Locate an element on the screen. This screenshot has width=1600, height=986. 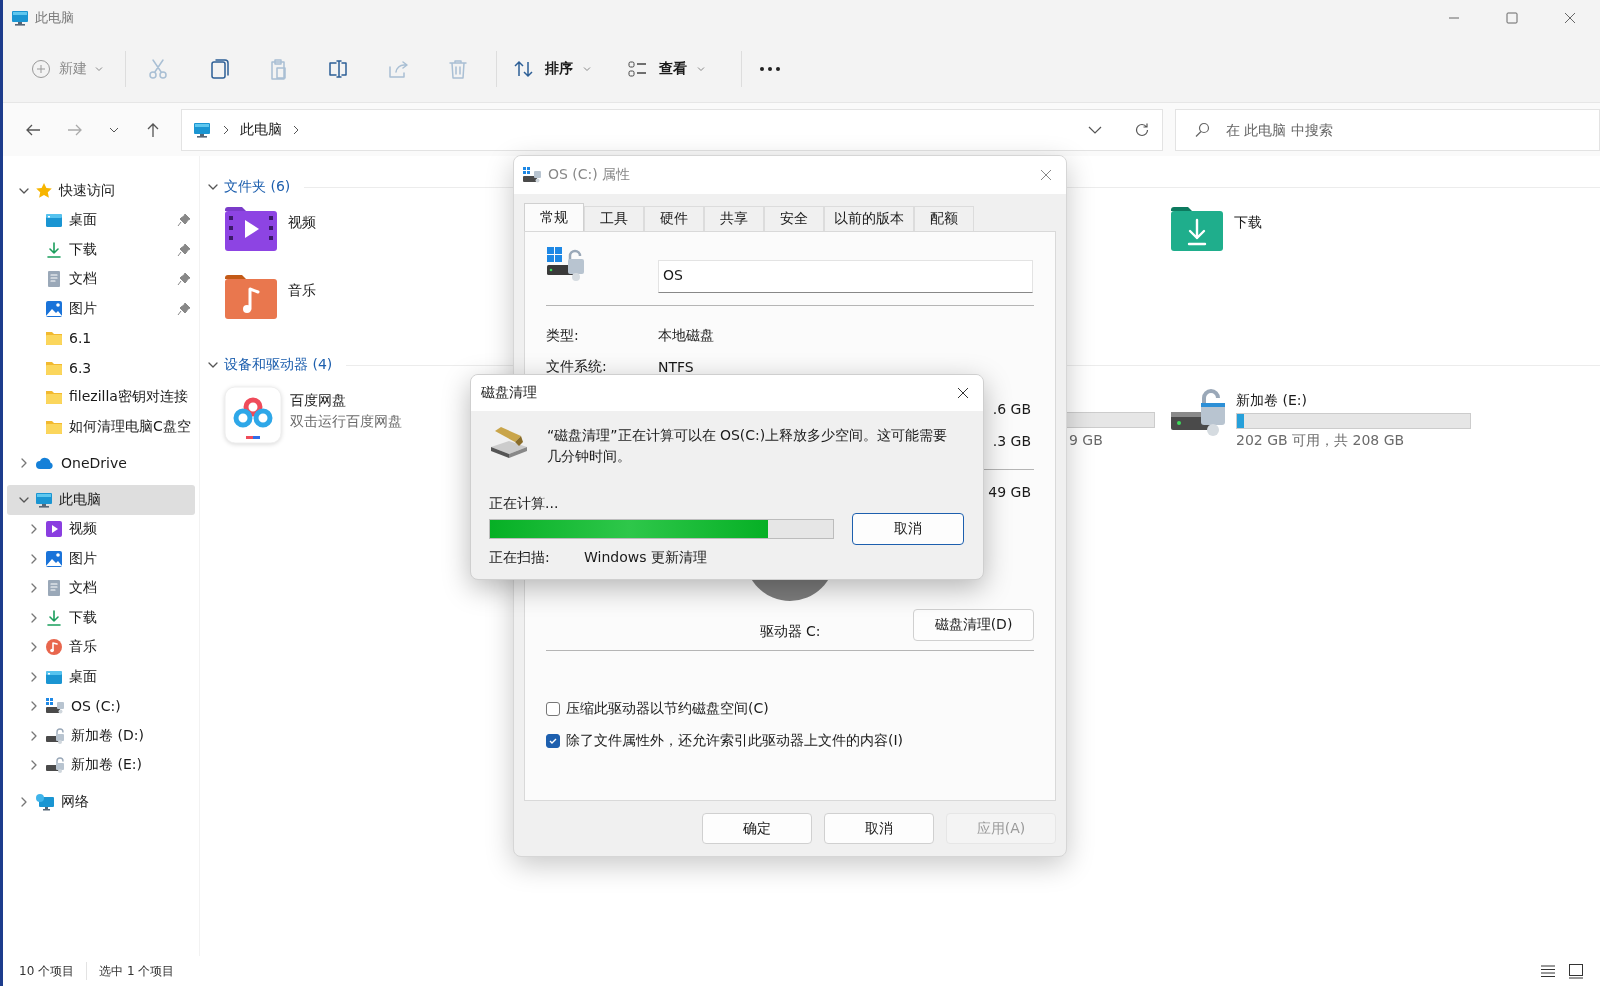
close-icon is located at coordinates (963, 393).